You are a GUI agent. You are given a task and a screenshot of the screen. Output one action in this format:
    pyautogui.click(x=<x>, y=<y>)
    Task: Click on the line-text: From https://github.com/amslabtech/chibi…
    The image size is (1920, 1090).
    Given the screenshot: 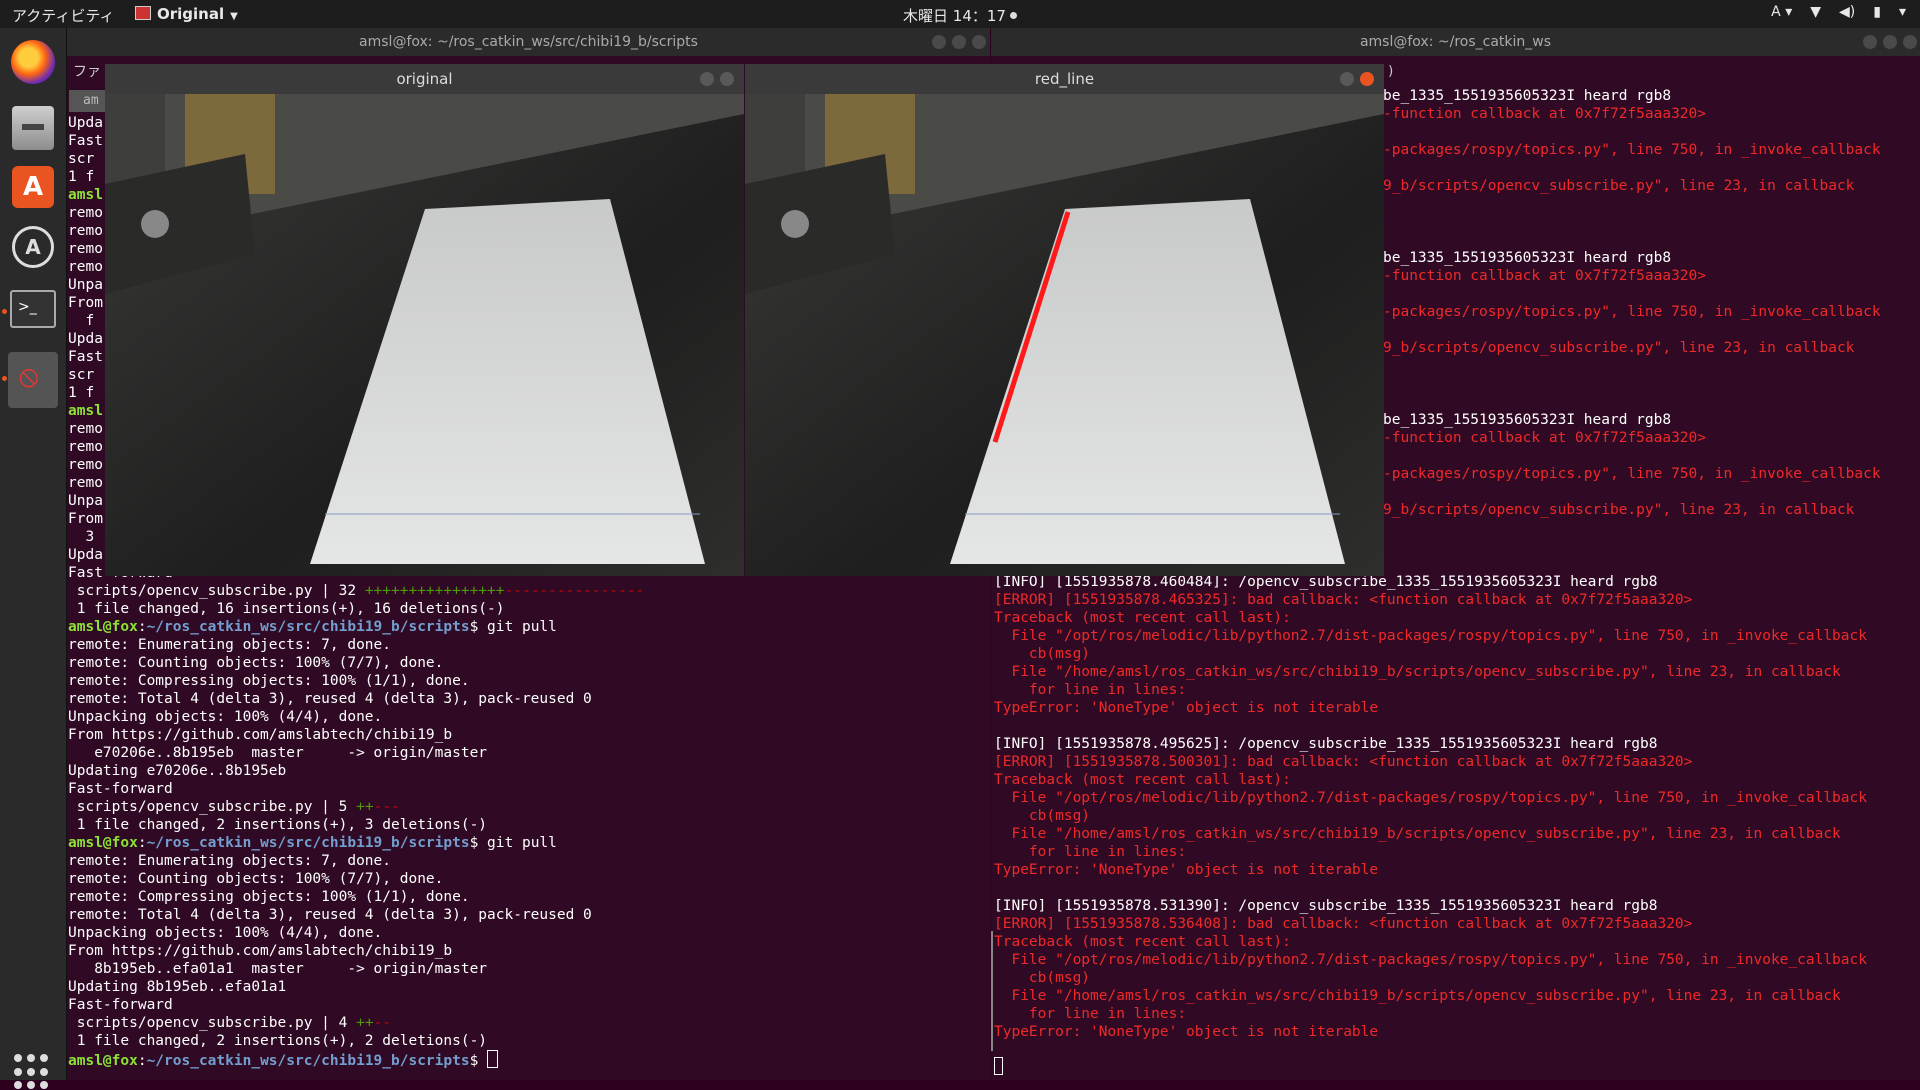 What is the action you would take?
    pyautogui.click(x=260, y=735)
    